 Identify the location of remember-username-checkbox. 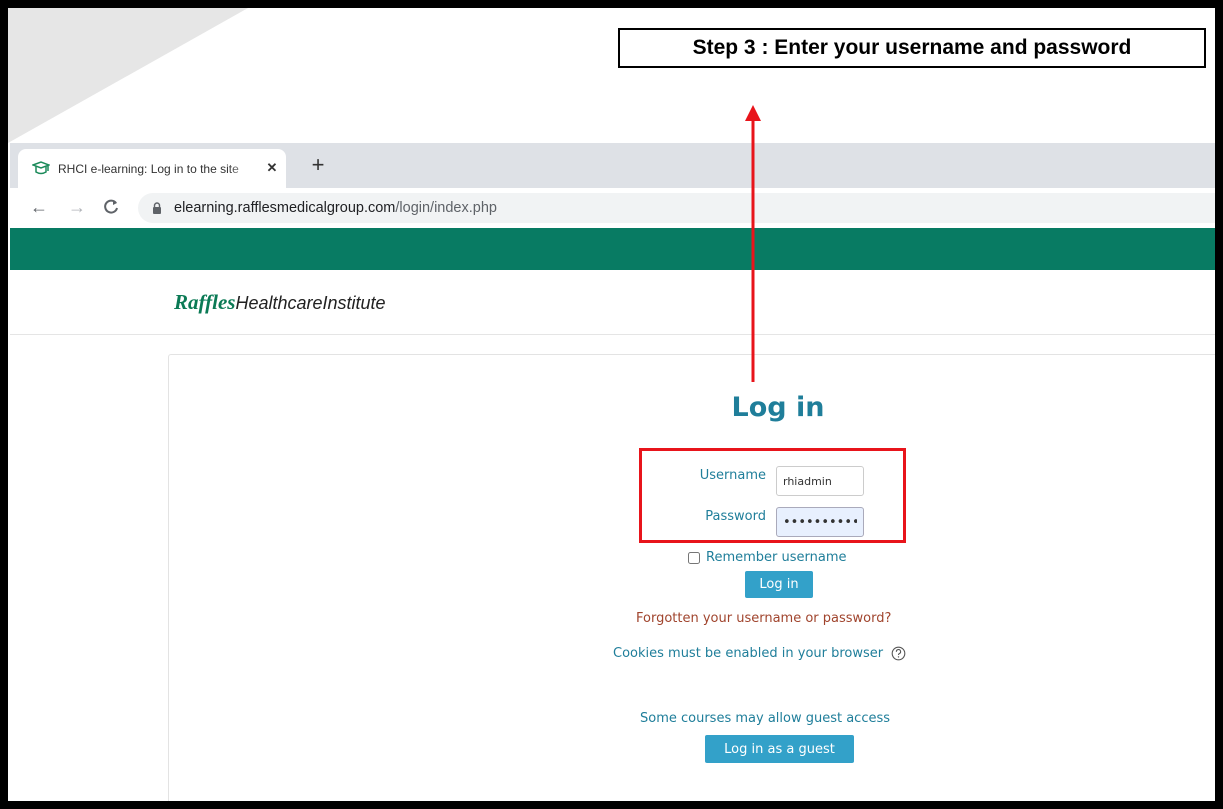
(694, 557).